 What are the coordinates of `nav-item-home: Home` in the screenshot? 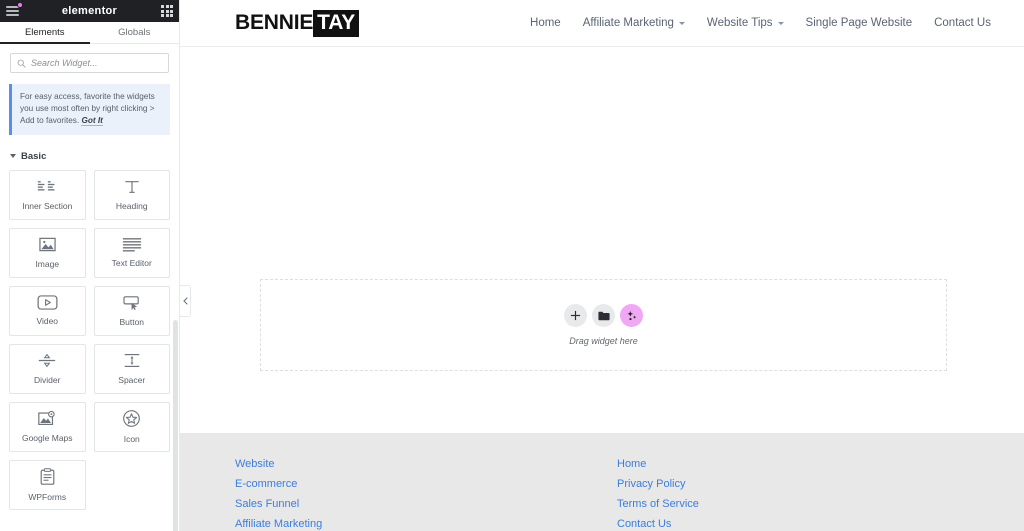 It's located at (545, 23).